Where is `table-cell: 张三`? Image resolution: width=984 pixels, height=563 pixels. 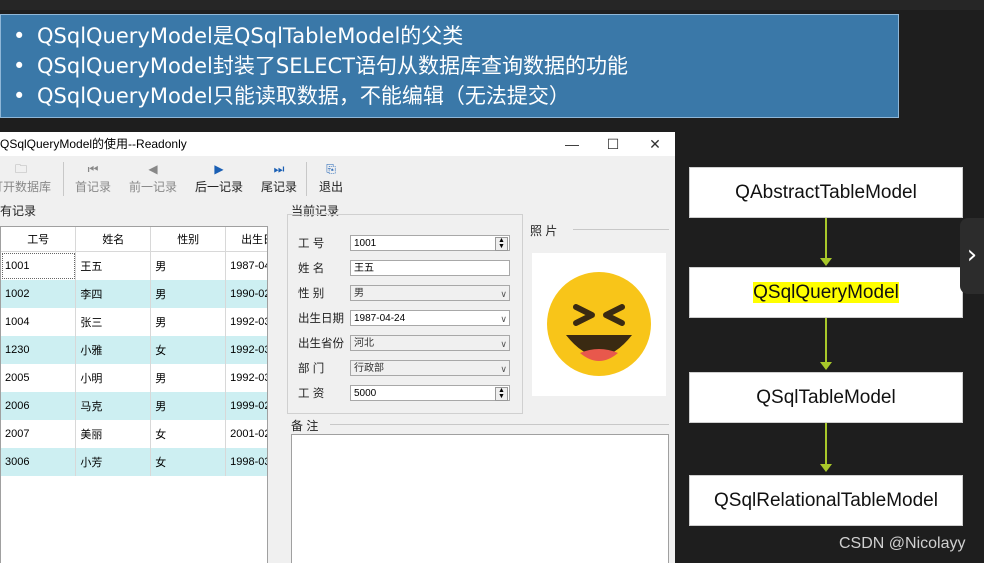 table-cell: 张三 is located at coordinates (113, 322).